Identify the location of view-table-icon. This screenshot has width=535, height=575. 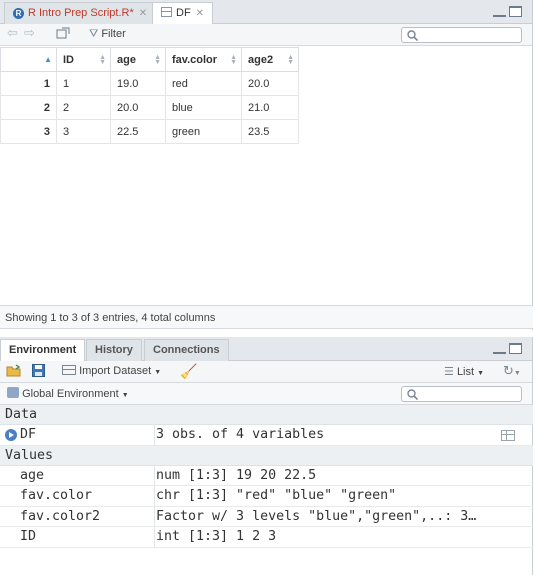
(508, 435).